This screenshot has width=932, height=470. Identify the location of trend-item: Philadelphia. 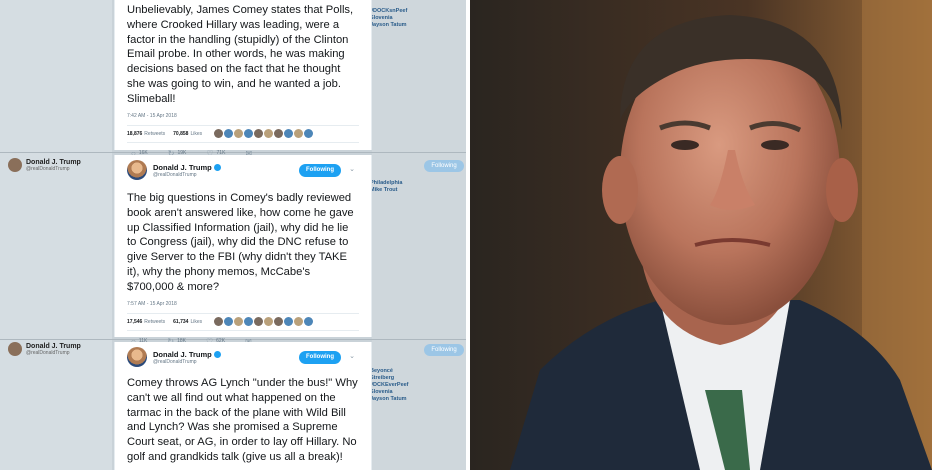
(416, 183).